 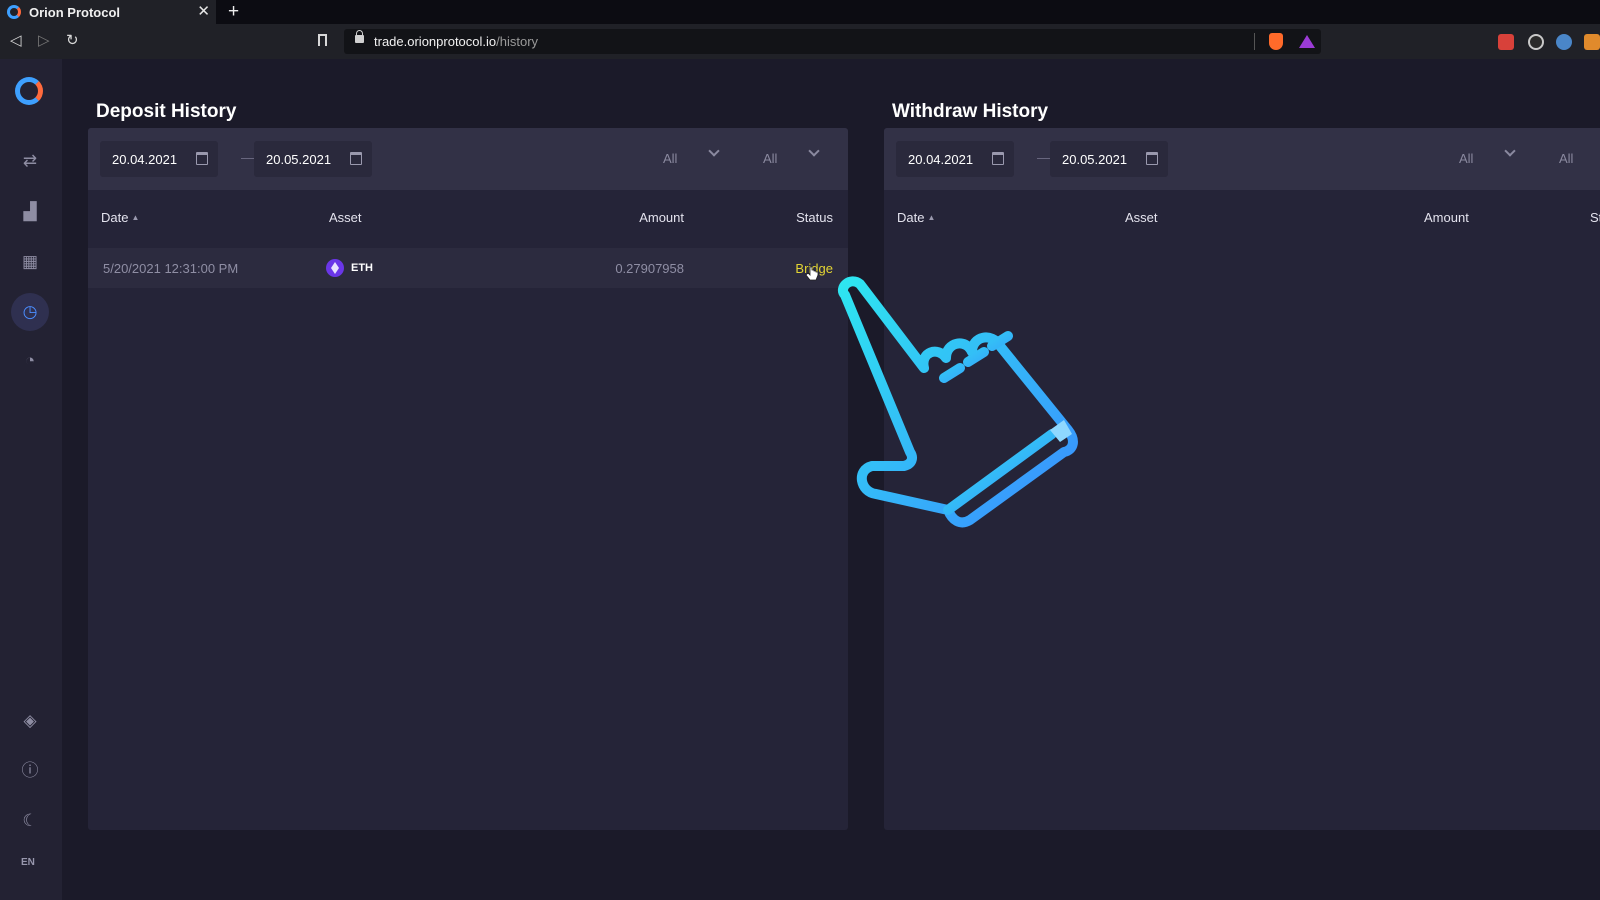 What do you see at coordinates (800, 12) in the screenshot?
I see `browser-tab-bar: Orion Protocol ✕ +` at bounding box center [800, 12].